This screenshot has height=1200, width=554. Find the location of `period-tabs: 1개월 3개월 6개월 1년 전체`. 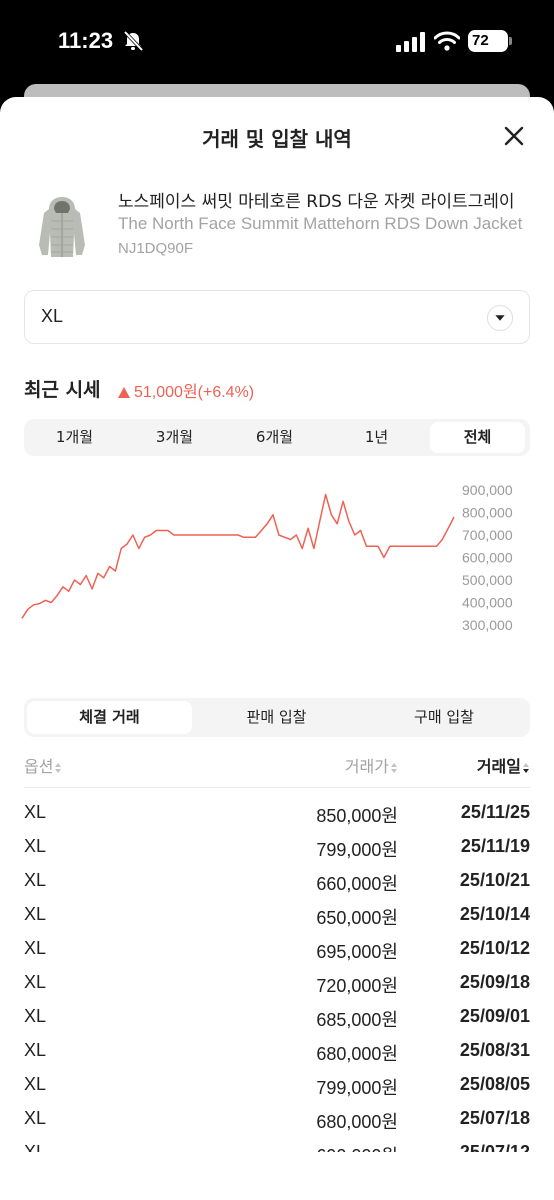

period-tabs: 1개월 3개월 6개월 1년 전체 is located at coordinates (277, 437).